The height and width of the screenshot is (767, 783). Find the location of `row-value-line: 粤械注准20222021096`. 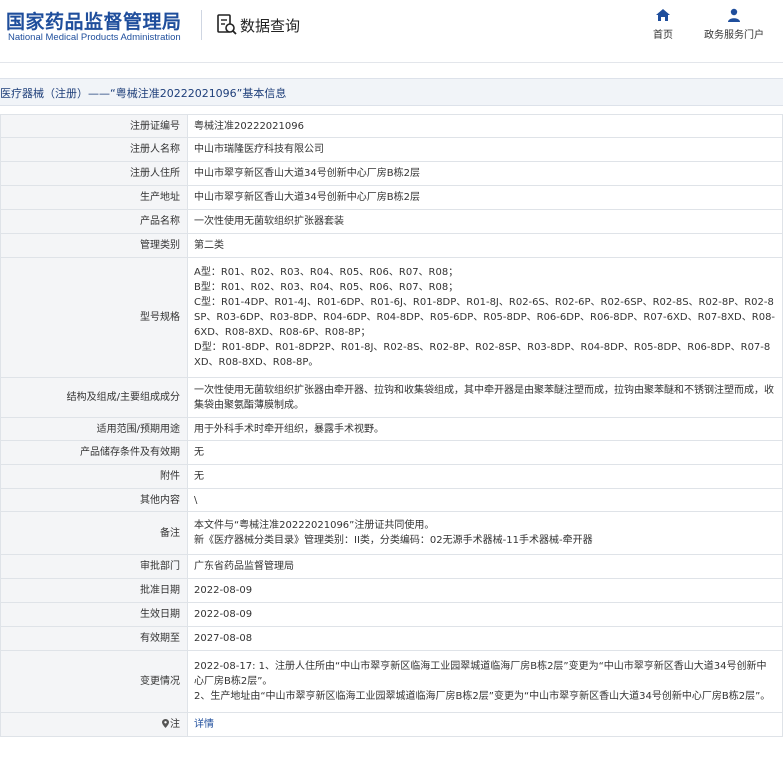

row-value-line: 粤械注准20222021096 is located at coordinates (249, 126).